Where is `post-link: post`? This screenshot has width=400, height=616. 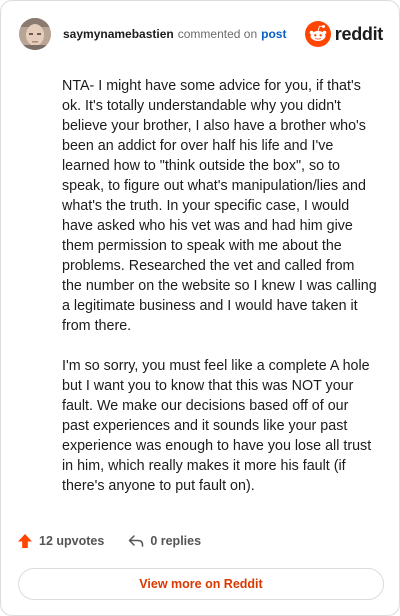
post-link: post is located at coordinates (273, 34).